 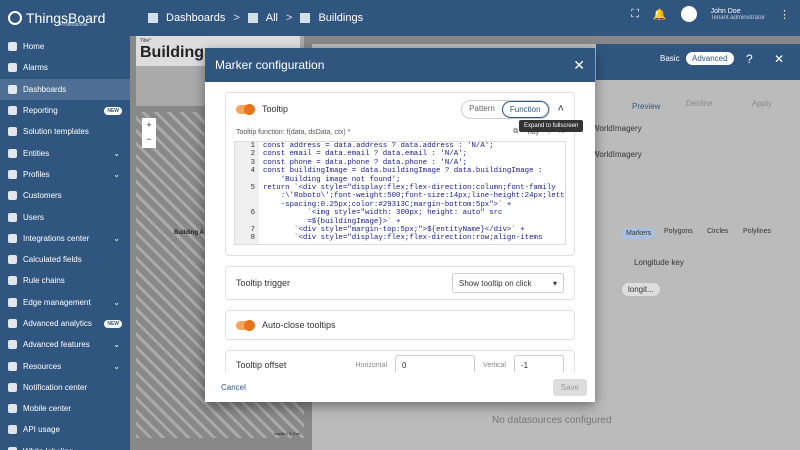 I want to click on decline-button: Decline, so click(x=699, y=103).